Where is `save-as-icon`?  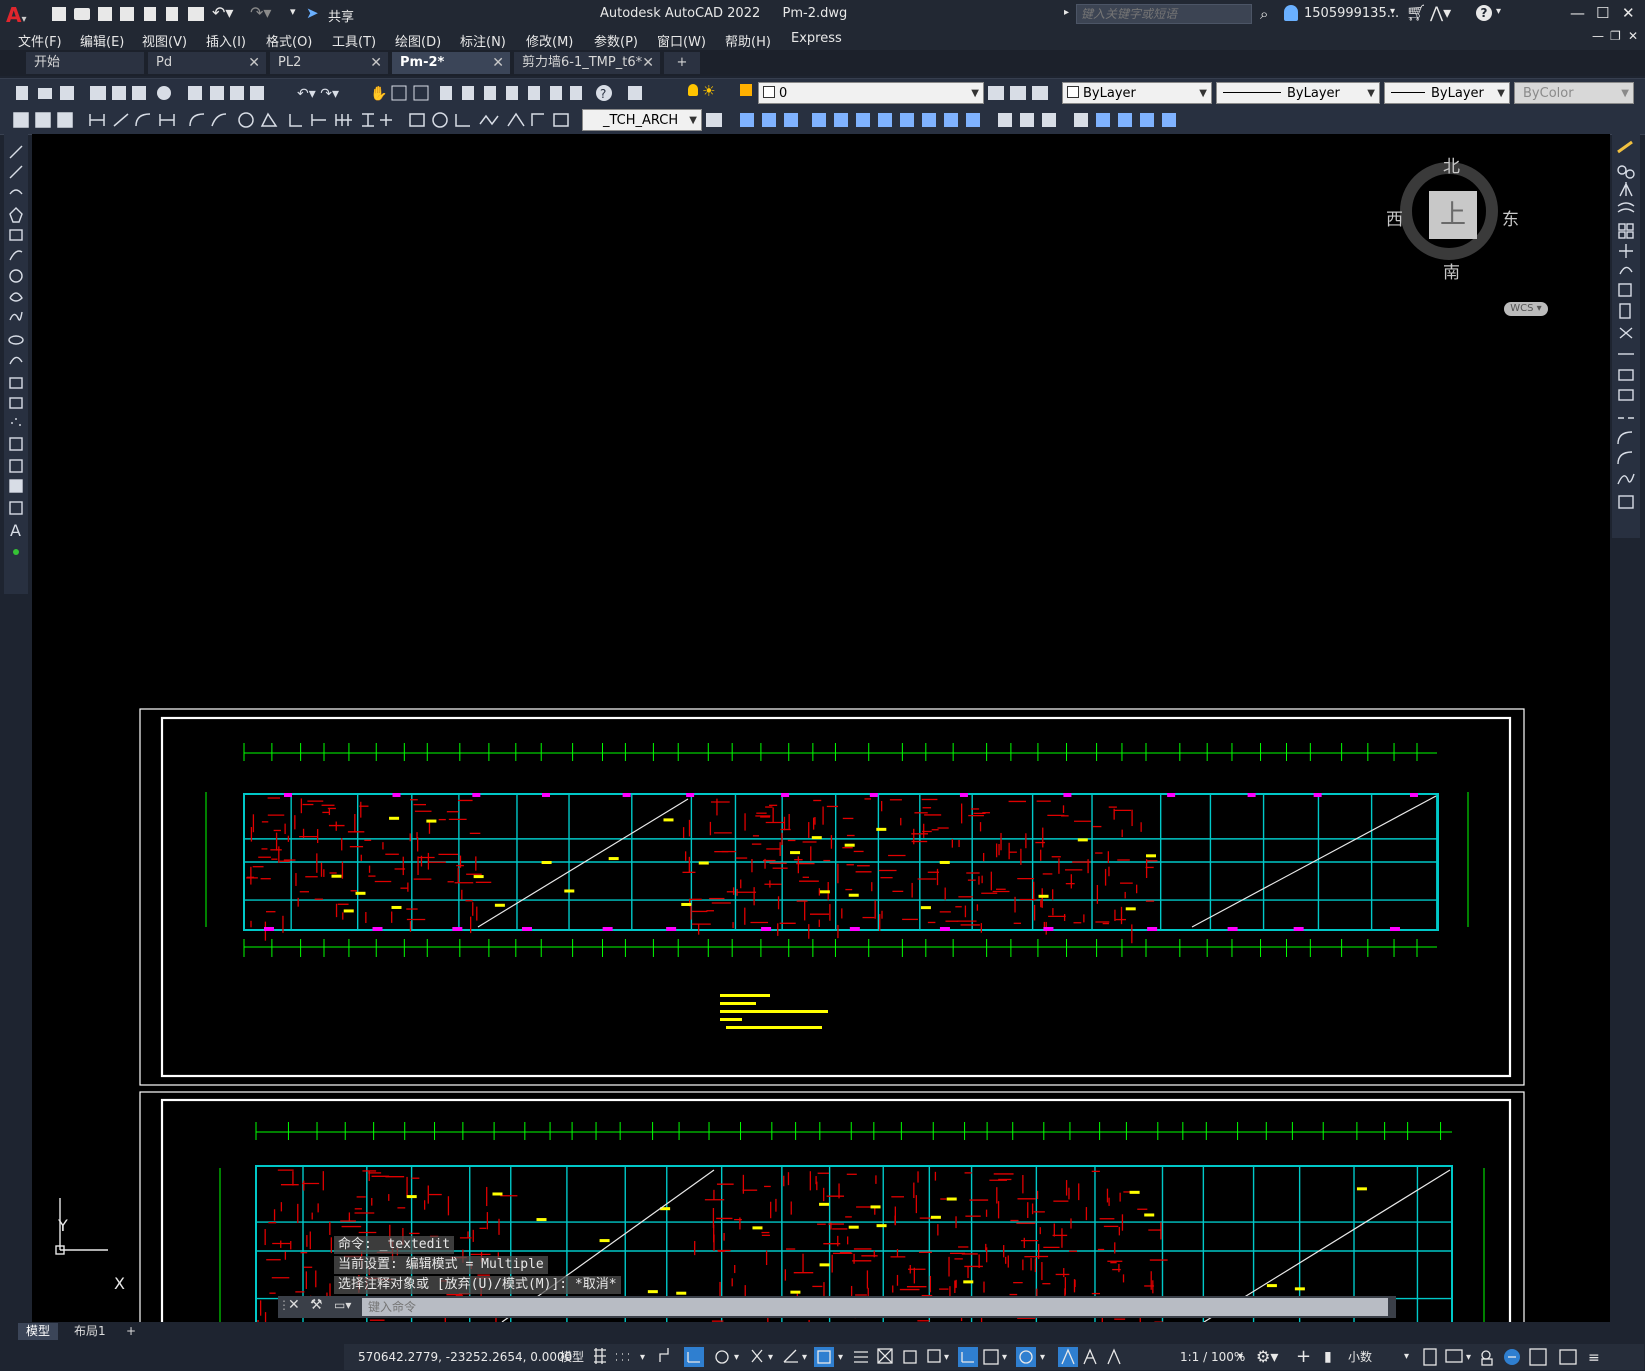
save-as-icon is located at coordinates (127, 14).